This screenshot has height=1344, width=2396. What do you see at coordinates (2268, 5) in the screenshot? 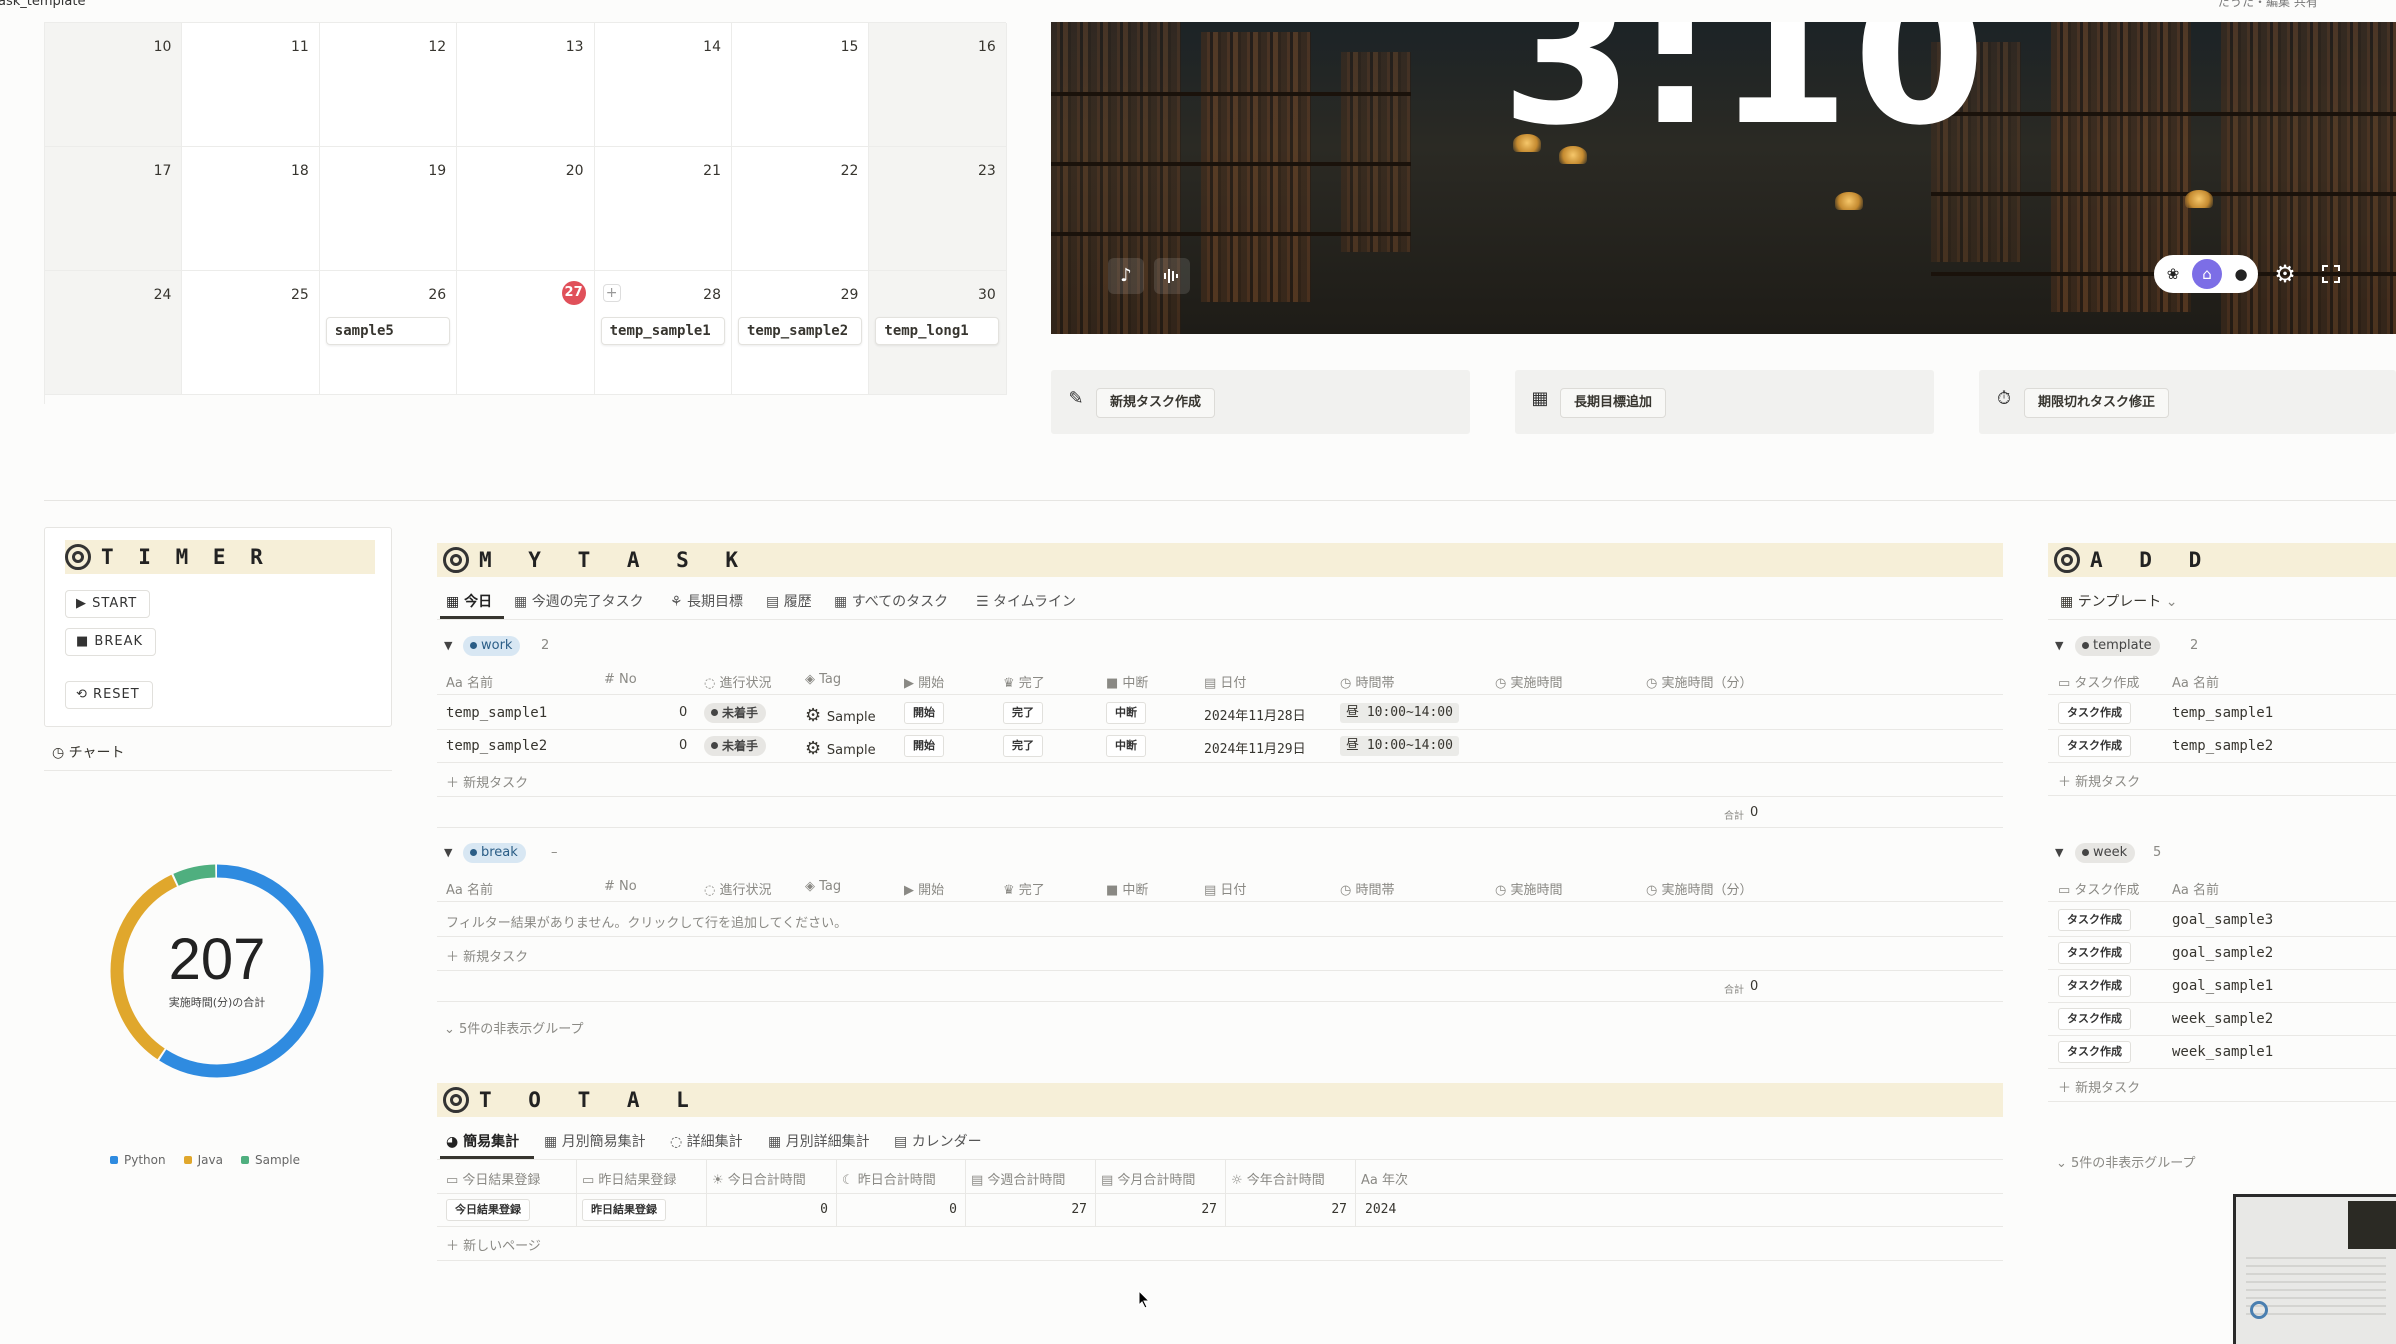
I see `top-right-menu: だうた・編集 共有` at bounding box center [2268, 5].